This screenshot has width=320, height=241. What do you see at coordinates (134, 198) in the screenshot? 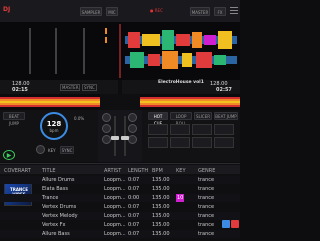
I see `table-cell-length: 0:00` at bounding box center [134, 198].